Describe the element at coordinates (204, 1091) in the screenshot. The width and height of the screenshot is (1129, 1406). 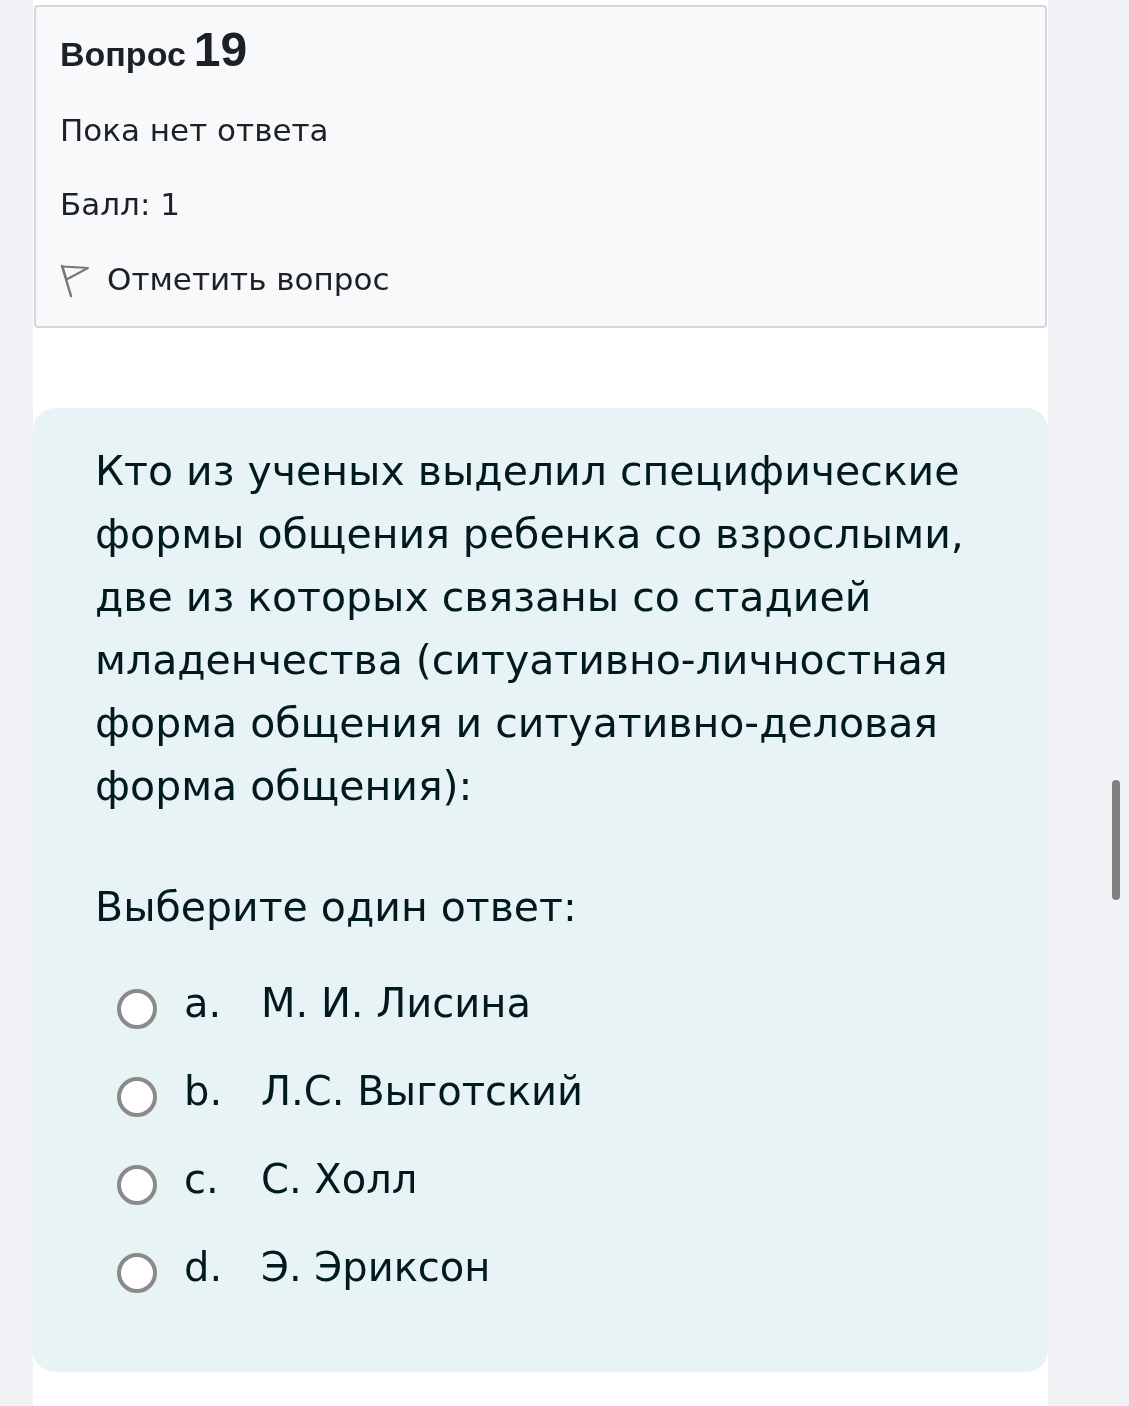
I see `option-letter: b.` at that location.